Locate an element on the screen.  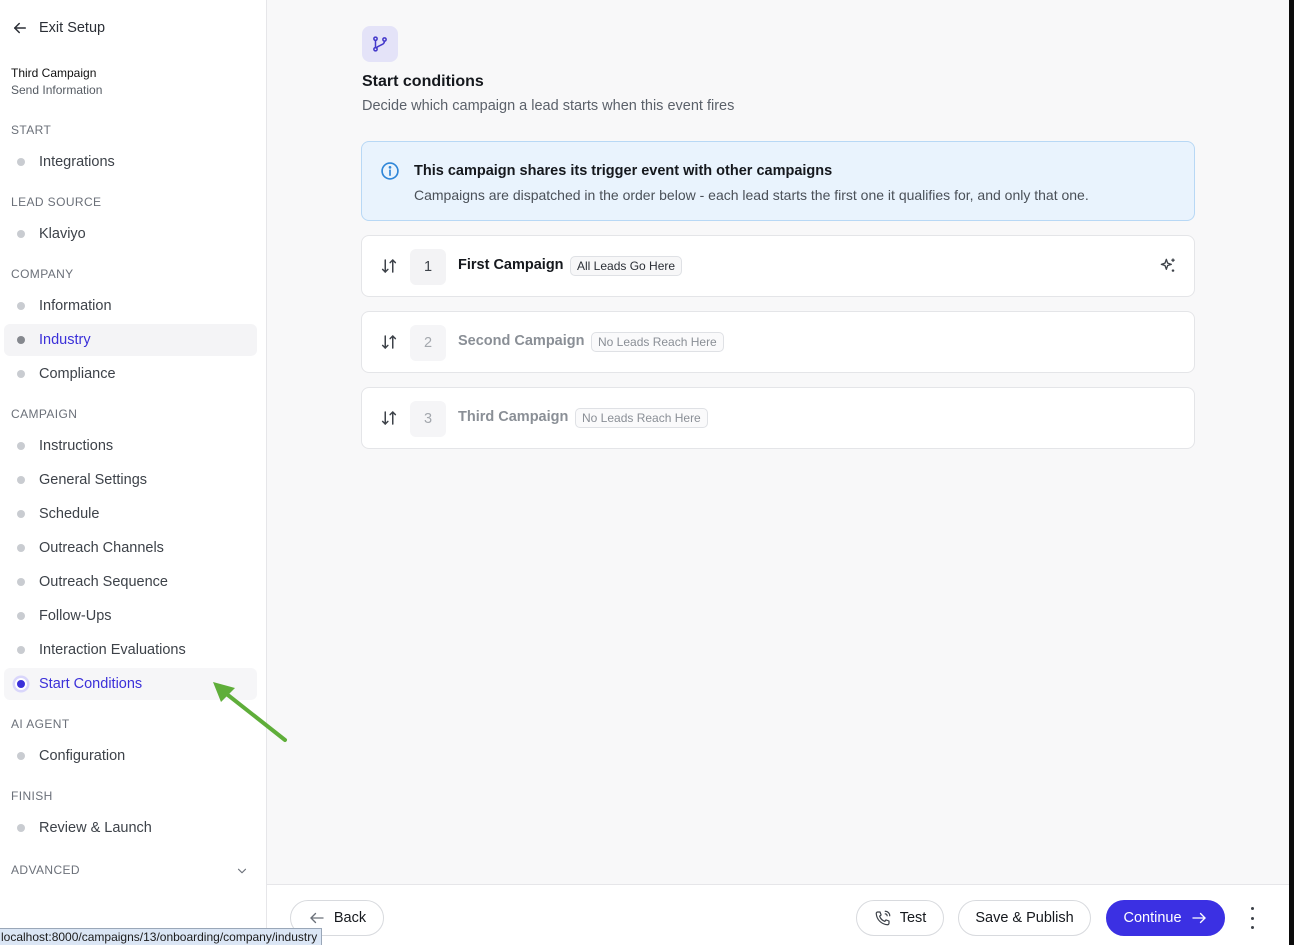
campaign-order-row: 1 First Campaign All Leads Go Here is located at coordinates (778, 266).